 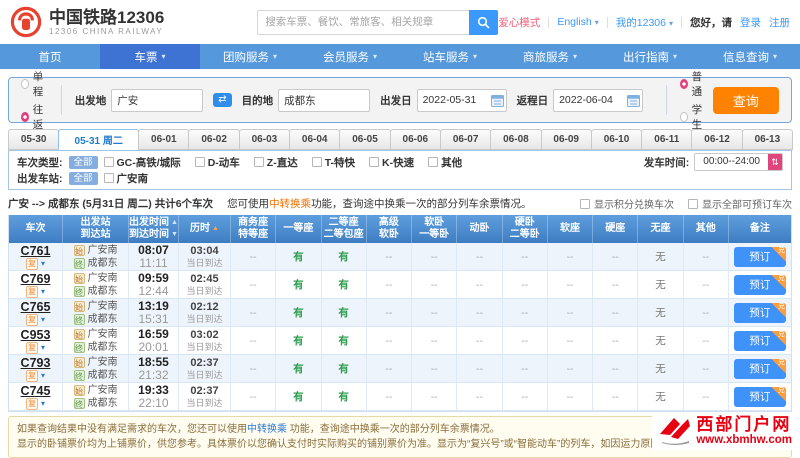 What do you see at coordinates (50, 56) in the screenshot?
I see `nav-item: 首页` at bounding box center [50, 56].